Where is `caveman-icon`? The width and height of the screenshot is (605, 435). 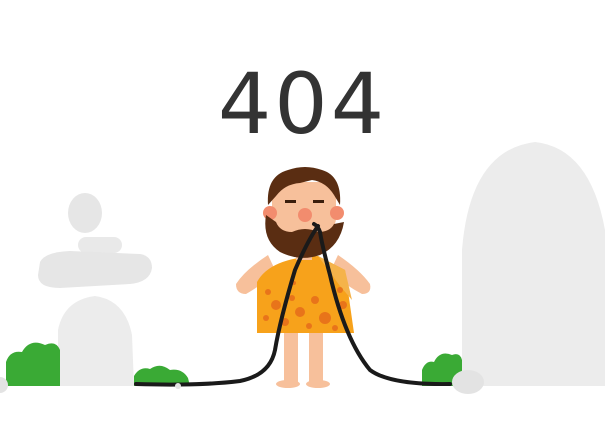
caveman-icon is located at coordinates (303, 277).